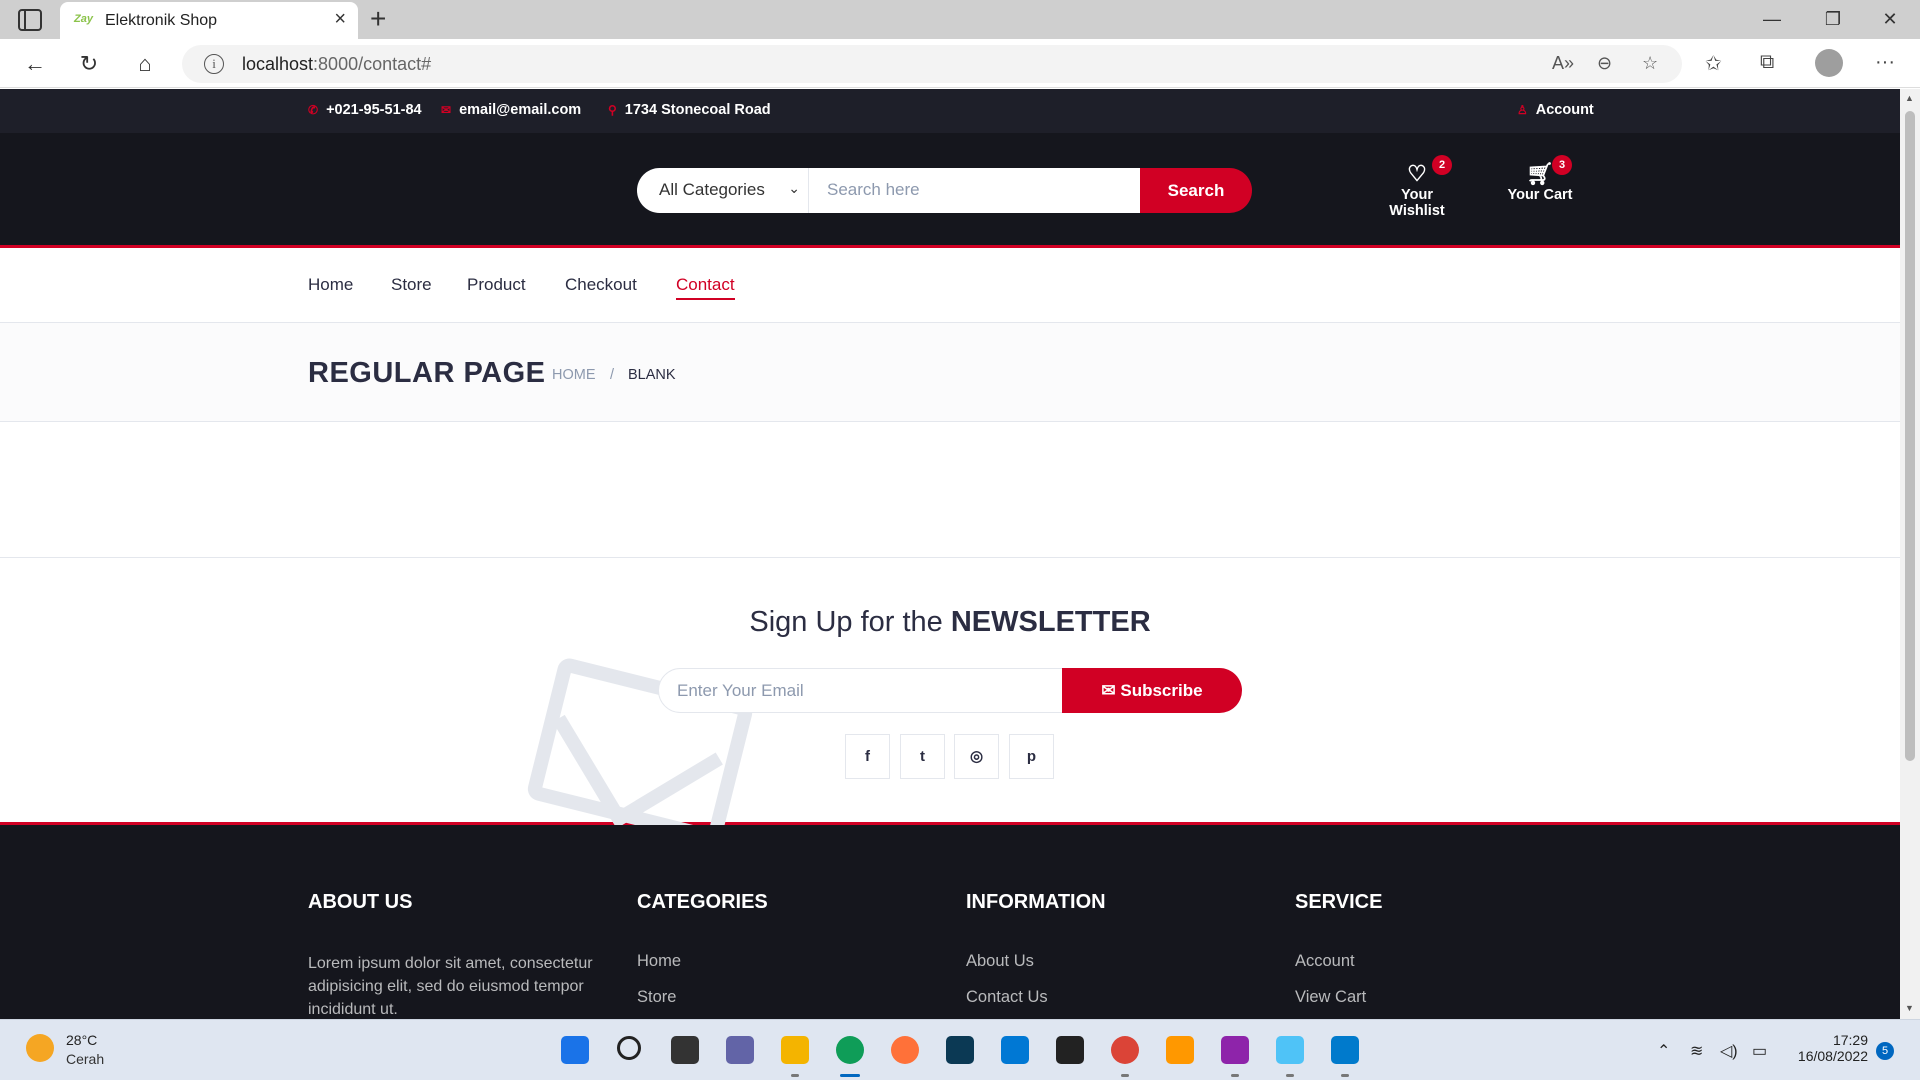 Image resolution: width=1920 pixels, height=1080 pixels. I want to click on minimize-icon: —, so click(1772, 19).